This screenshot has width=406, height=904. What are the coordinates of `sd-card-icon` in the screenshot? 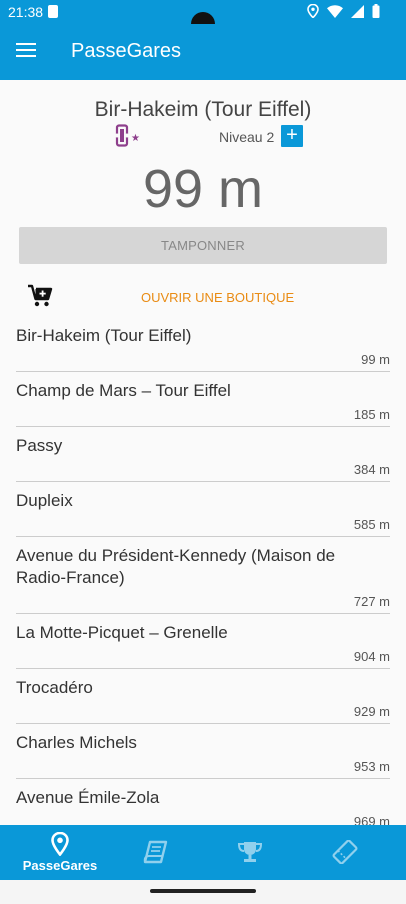 It's located at (53, 11).